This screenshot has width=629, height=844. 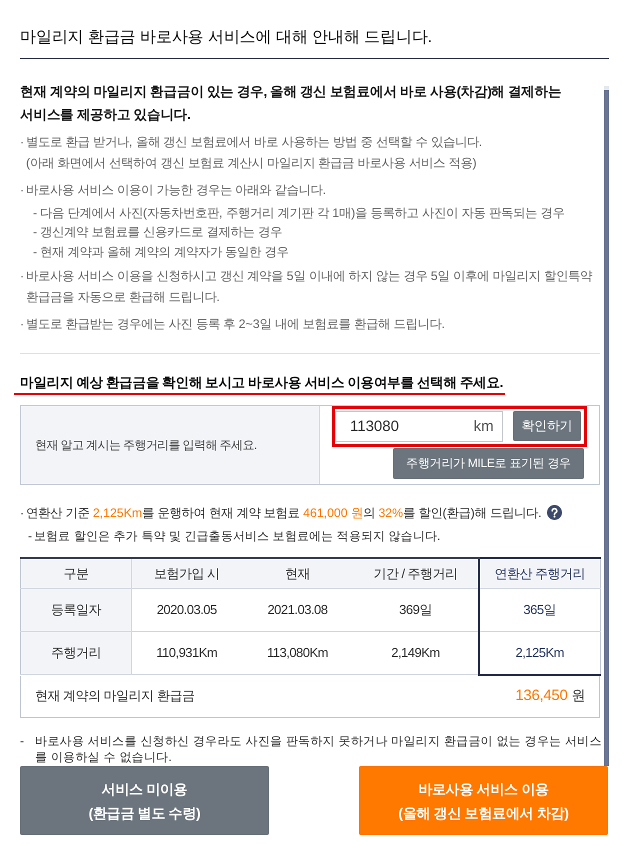 I want to click on unit-label: km, so click(x=484, y=426).